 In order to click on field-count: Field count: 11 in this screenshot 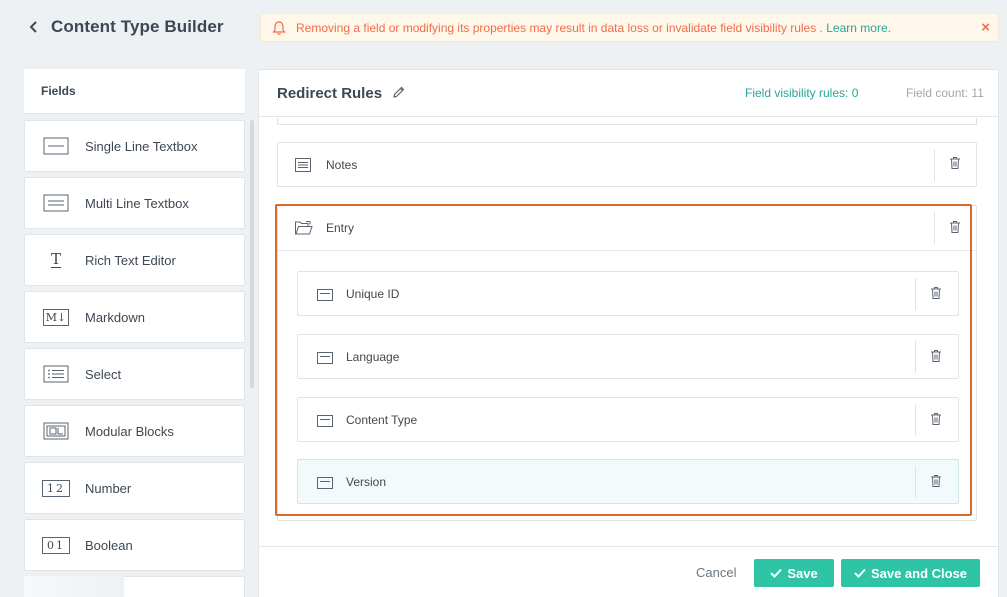, I will do `click(945, 93)`.